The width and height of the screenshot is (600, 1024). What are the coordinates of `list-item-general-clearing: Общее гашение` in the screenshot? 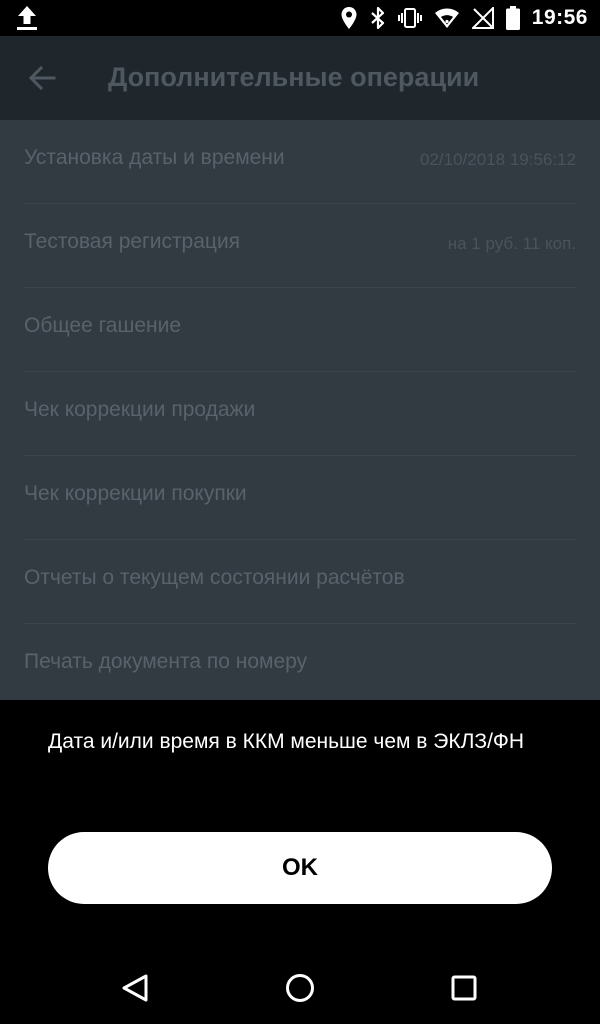 It's located at (300, 330).